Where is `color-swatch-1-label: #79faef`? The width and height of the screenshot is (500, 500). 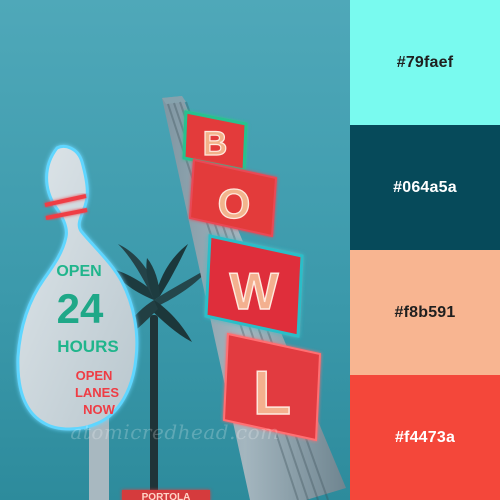 color-swatch-1-label: #79faef is located at coordinates (425, 62).